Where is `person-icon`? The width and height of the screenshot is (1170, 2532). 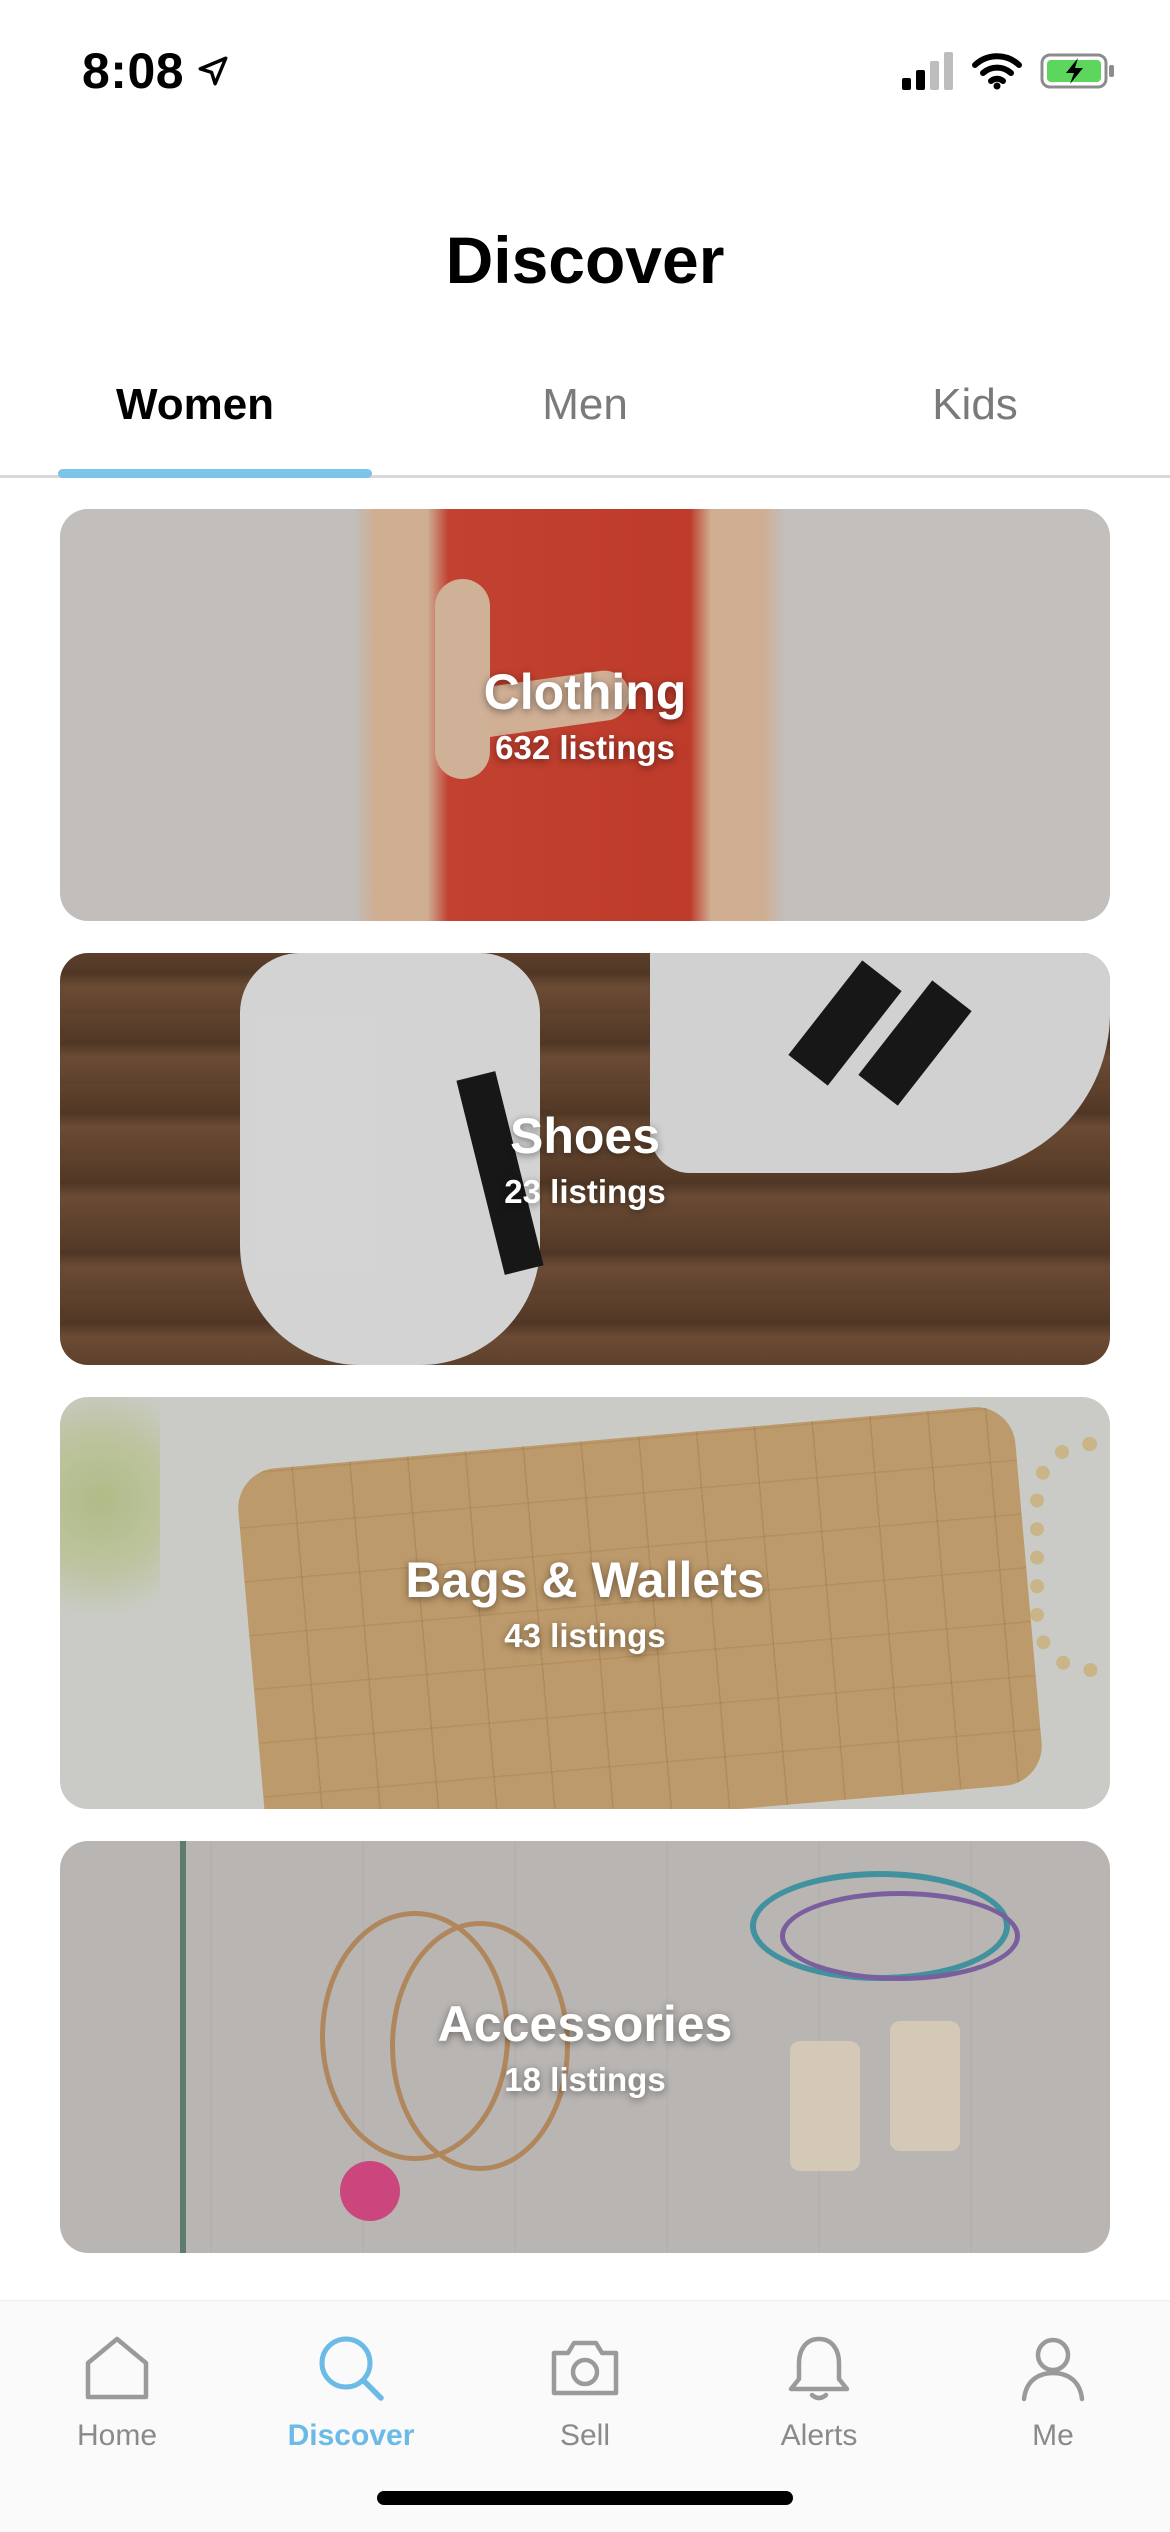 person-icon is located at coordinates (1053, 2369).